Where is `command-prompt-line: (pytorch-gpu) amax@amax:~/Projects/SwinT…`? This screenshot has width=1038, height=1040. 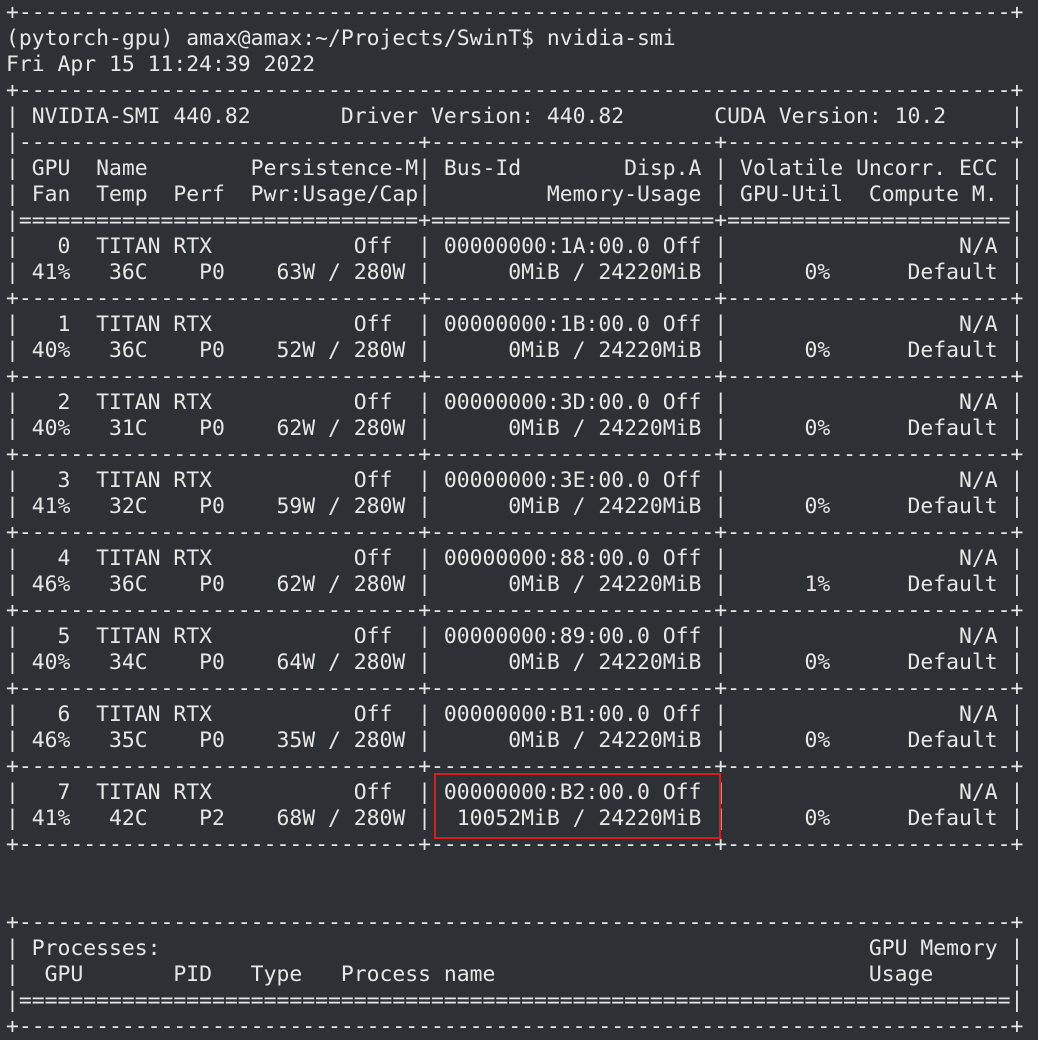 command-prompt-line: (pytorch-gpu) amax@amax:~/Projects/SwinT… is located at coordinates (341, 38).